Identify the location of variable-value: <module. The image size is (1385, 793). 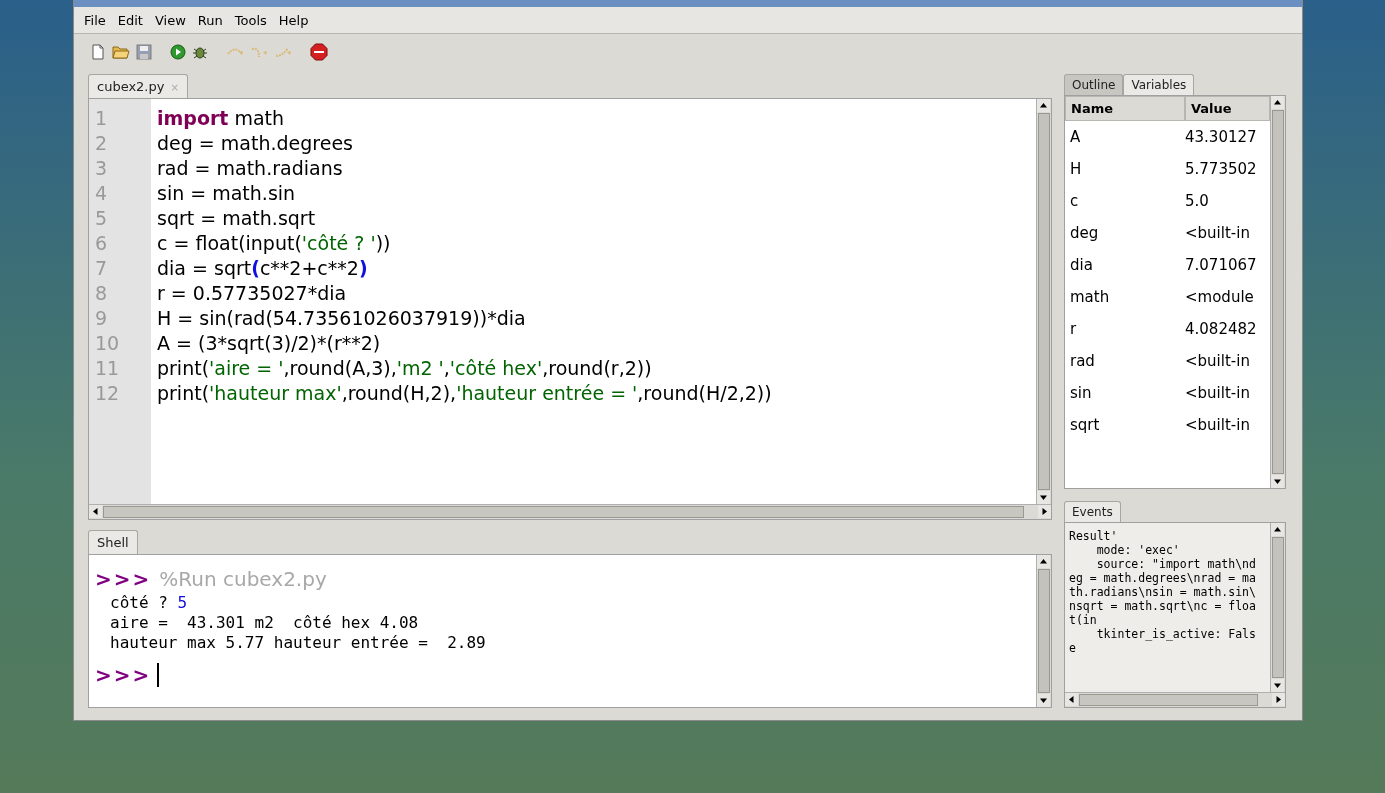
(1220, 297).